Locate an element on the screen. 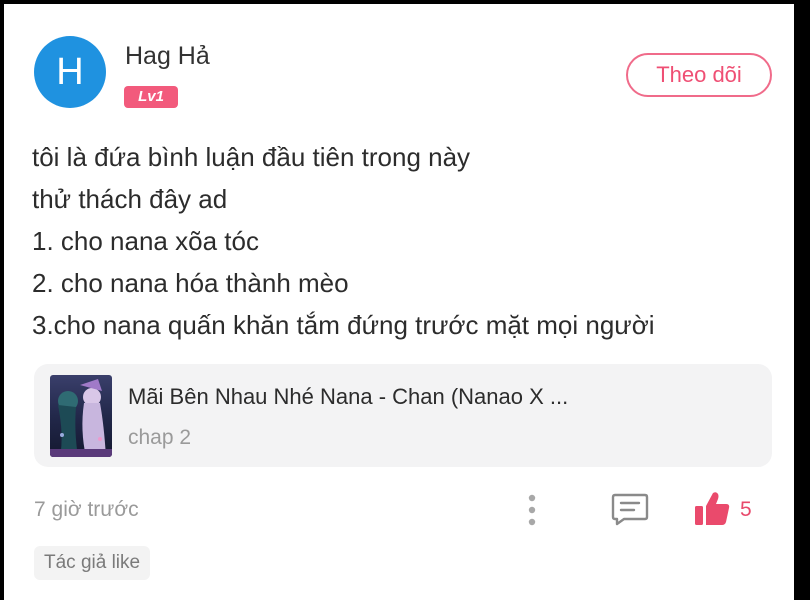 The height and width of the screenshot is (600, 810). author-like-tag: Tác giả like is located at coordinates (92, 563).